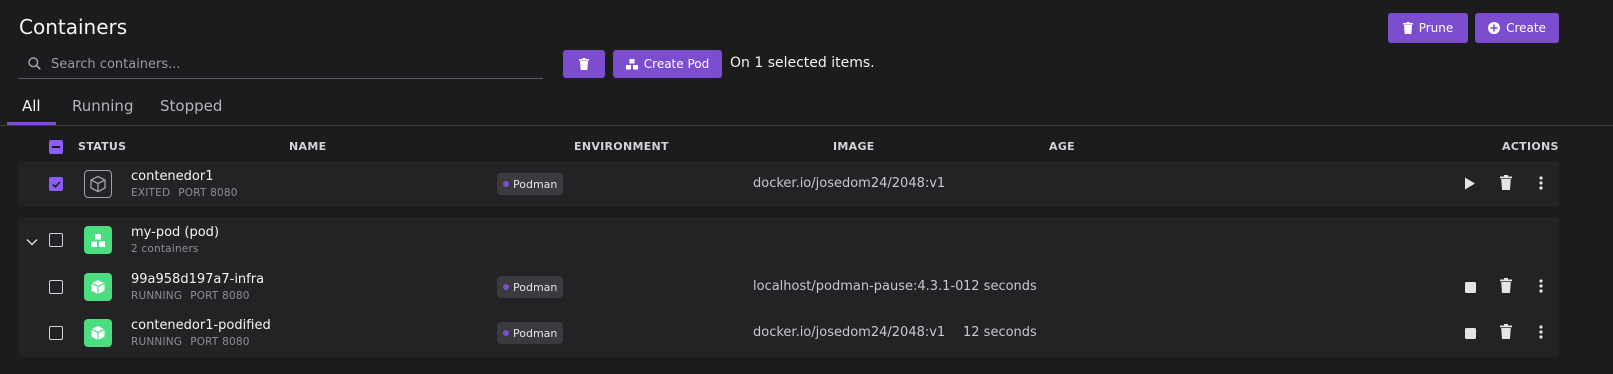 This screenshot has height=374, width=1613. I want to click on chevron-down-icon, so click(32, 240).